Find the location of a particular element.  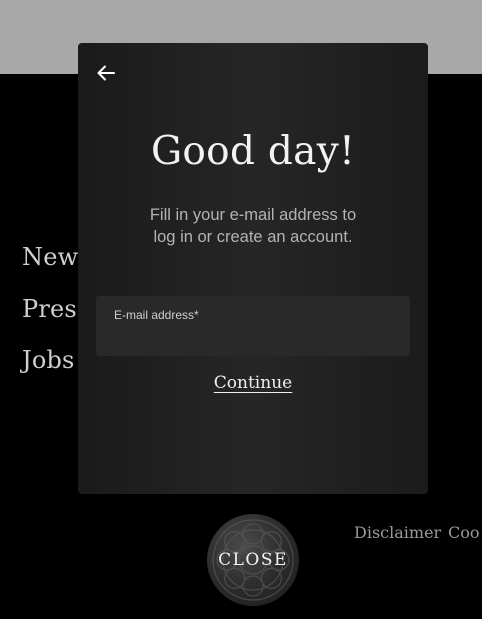

close-label: CLOSE is located at coordinates (253, 560).